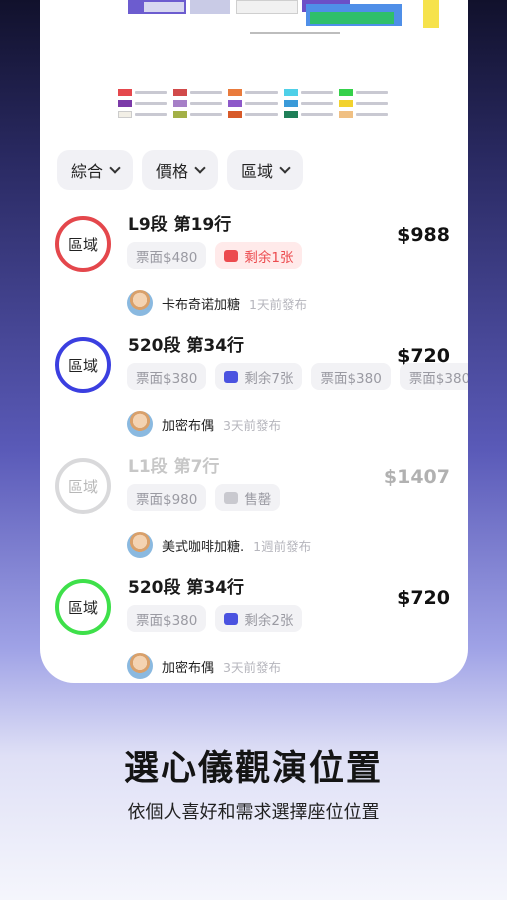 This screenshot has width=507, height=900. I want to click on remaining-tag: 剩余2张, so click(259, 618).